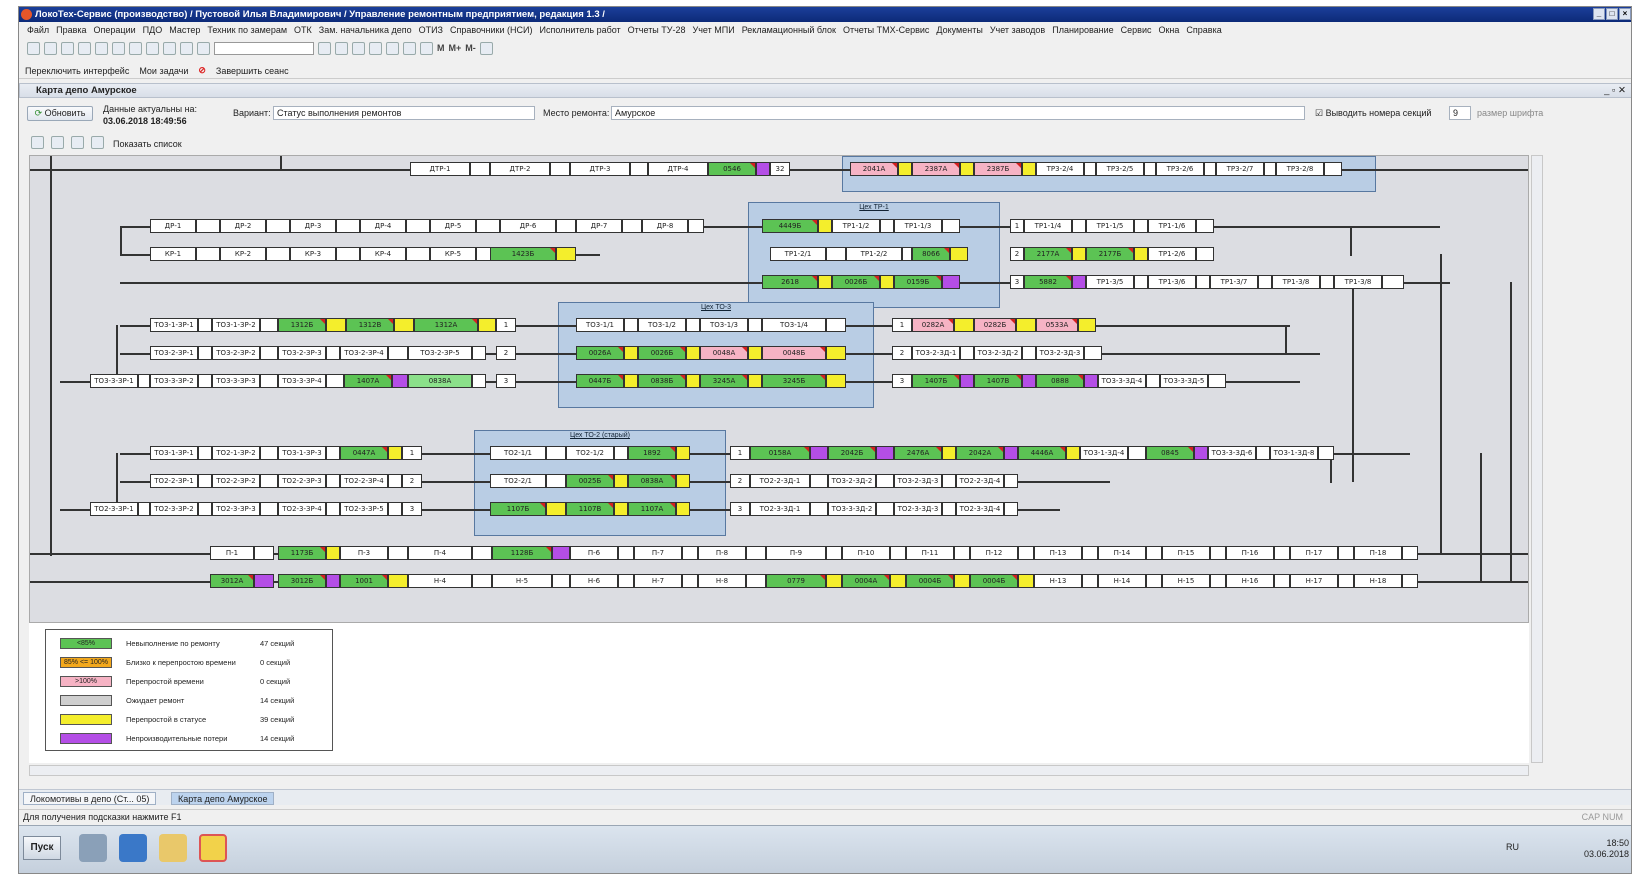 The height and width of the screenshot is (896, 1638). What do you see at coordinates (600, 353) in the screenshot?
I see `locomotive-section: 0026А` at bounding box center [600, 353].